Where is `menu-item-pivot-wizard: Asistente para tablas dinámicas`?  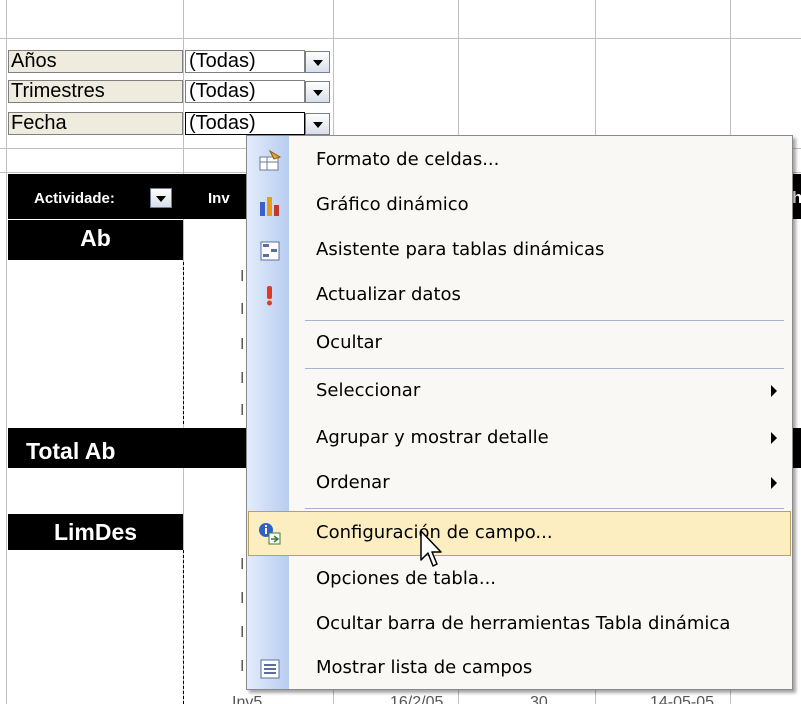
menu-item-pivot-wizard: Asistente para tablas dinámicas is located at coordinates (519, 250).